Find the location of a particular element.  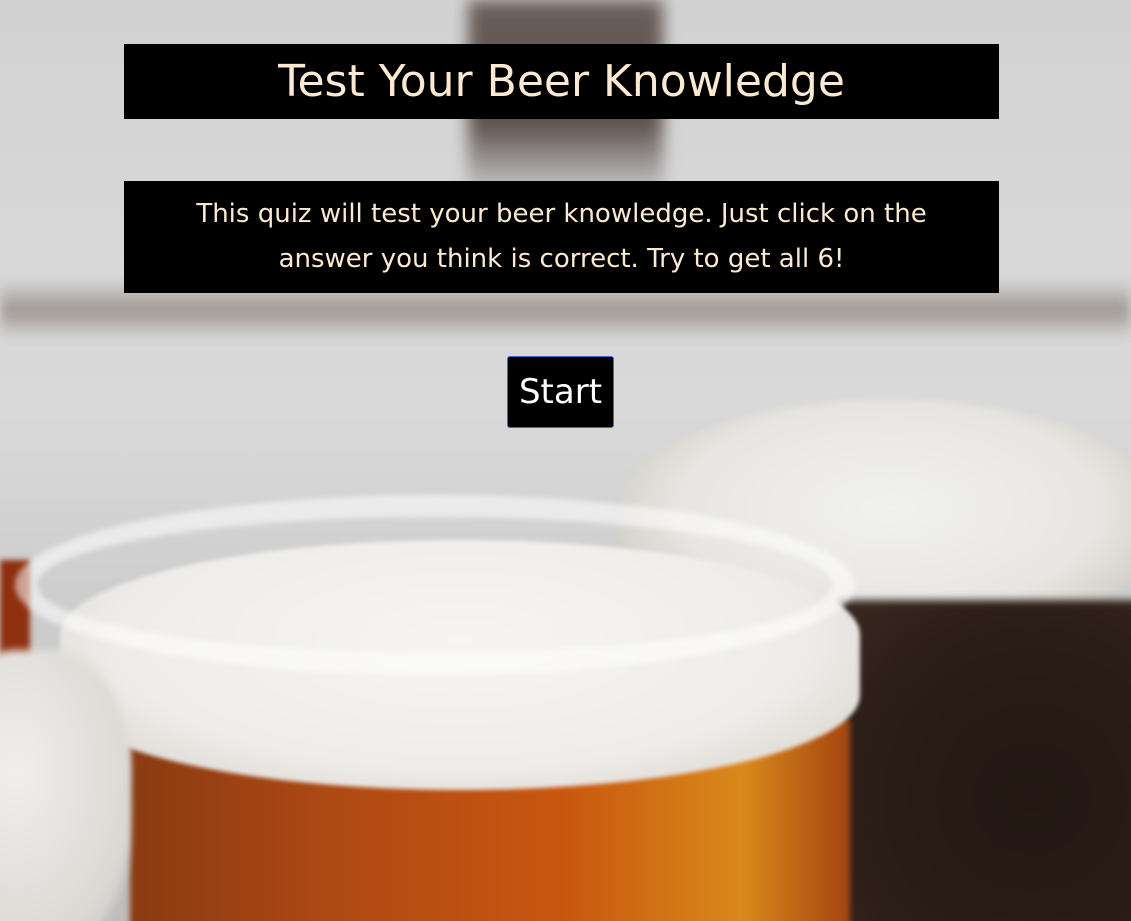

title-panel: Test Your Beer Knowledge is located at coordinates (561, 81).